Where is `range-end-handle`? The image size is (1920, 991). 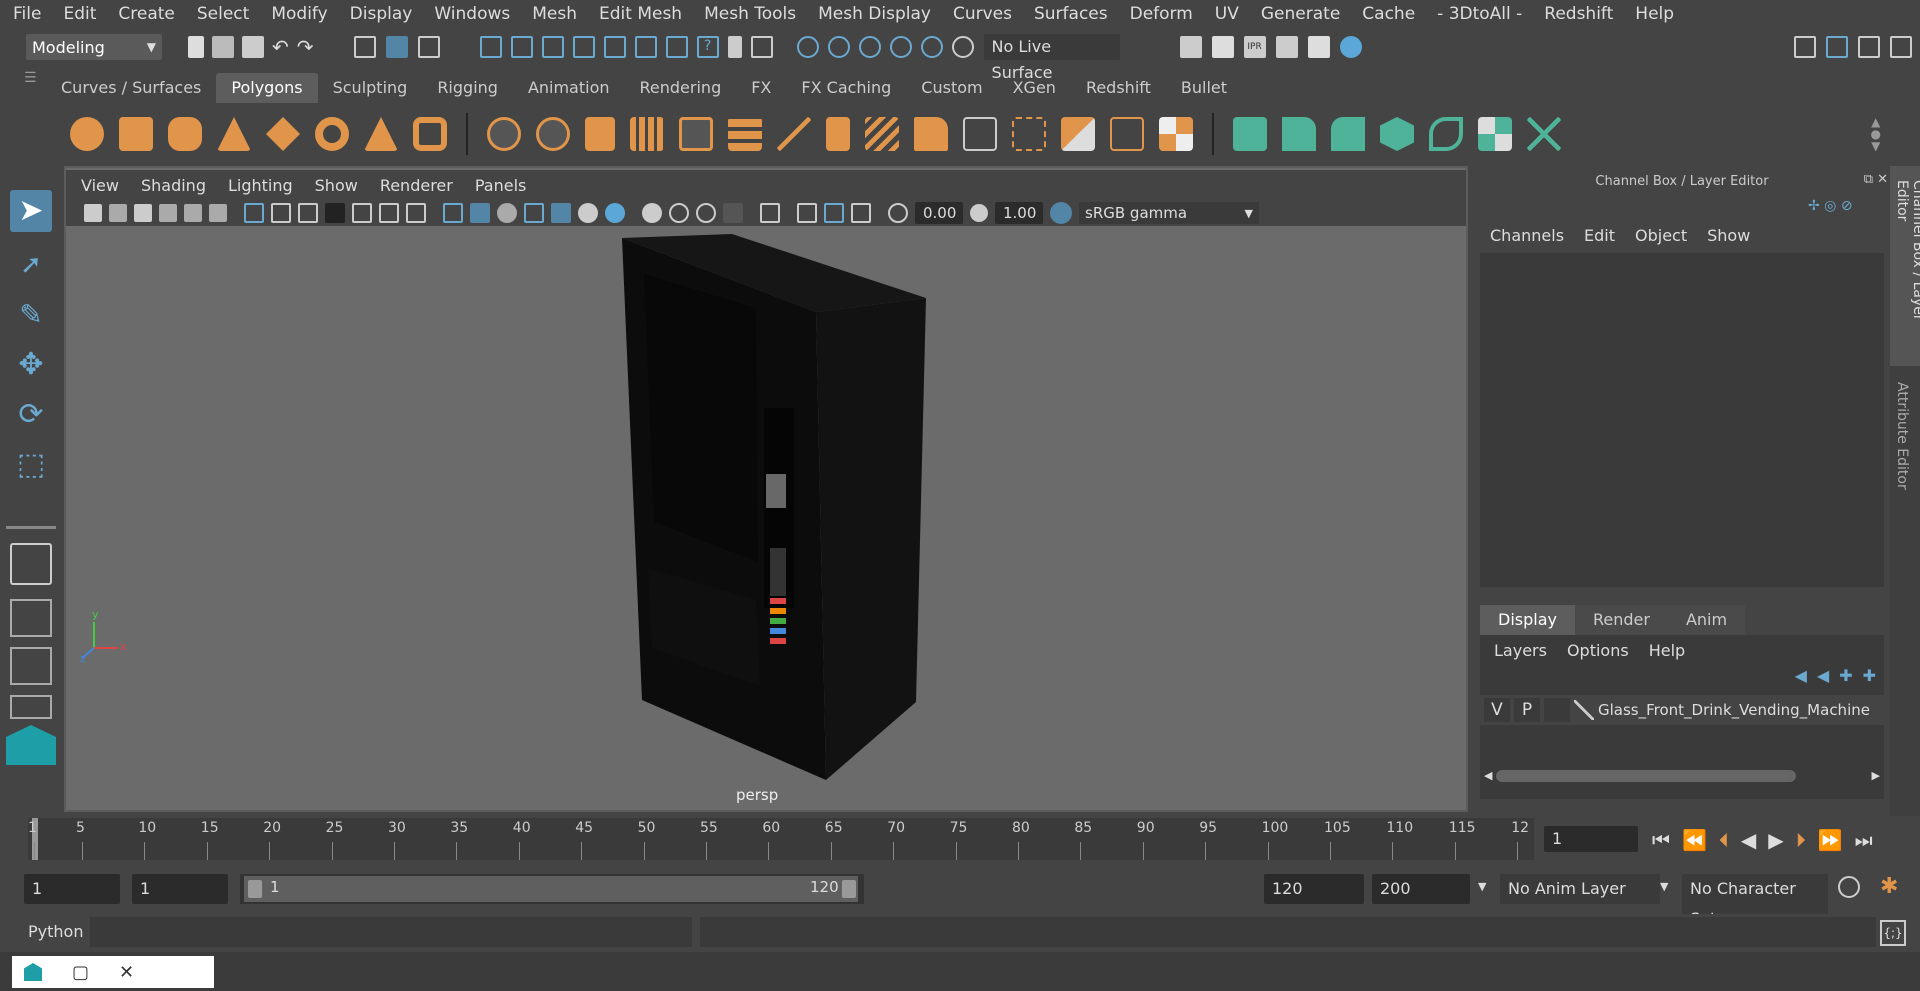 range-end-handle is located at coordinates (849, 889).